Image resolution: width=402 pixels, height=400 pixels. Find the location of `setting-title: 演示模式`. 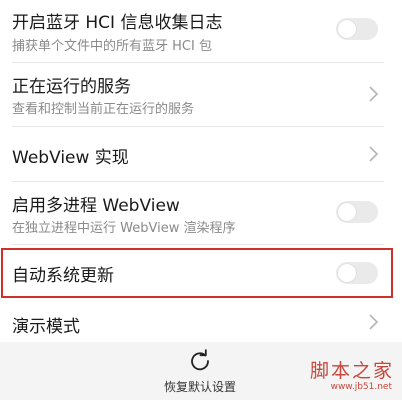

setting-title: 演示模式 is located at coordinates (46, 327).